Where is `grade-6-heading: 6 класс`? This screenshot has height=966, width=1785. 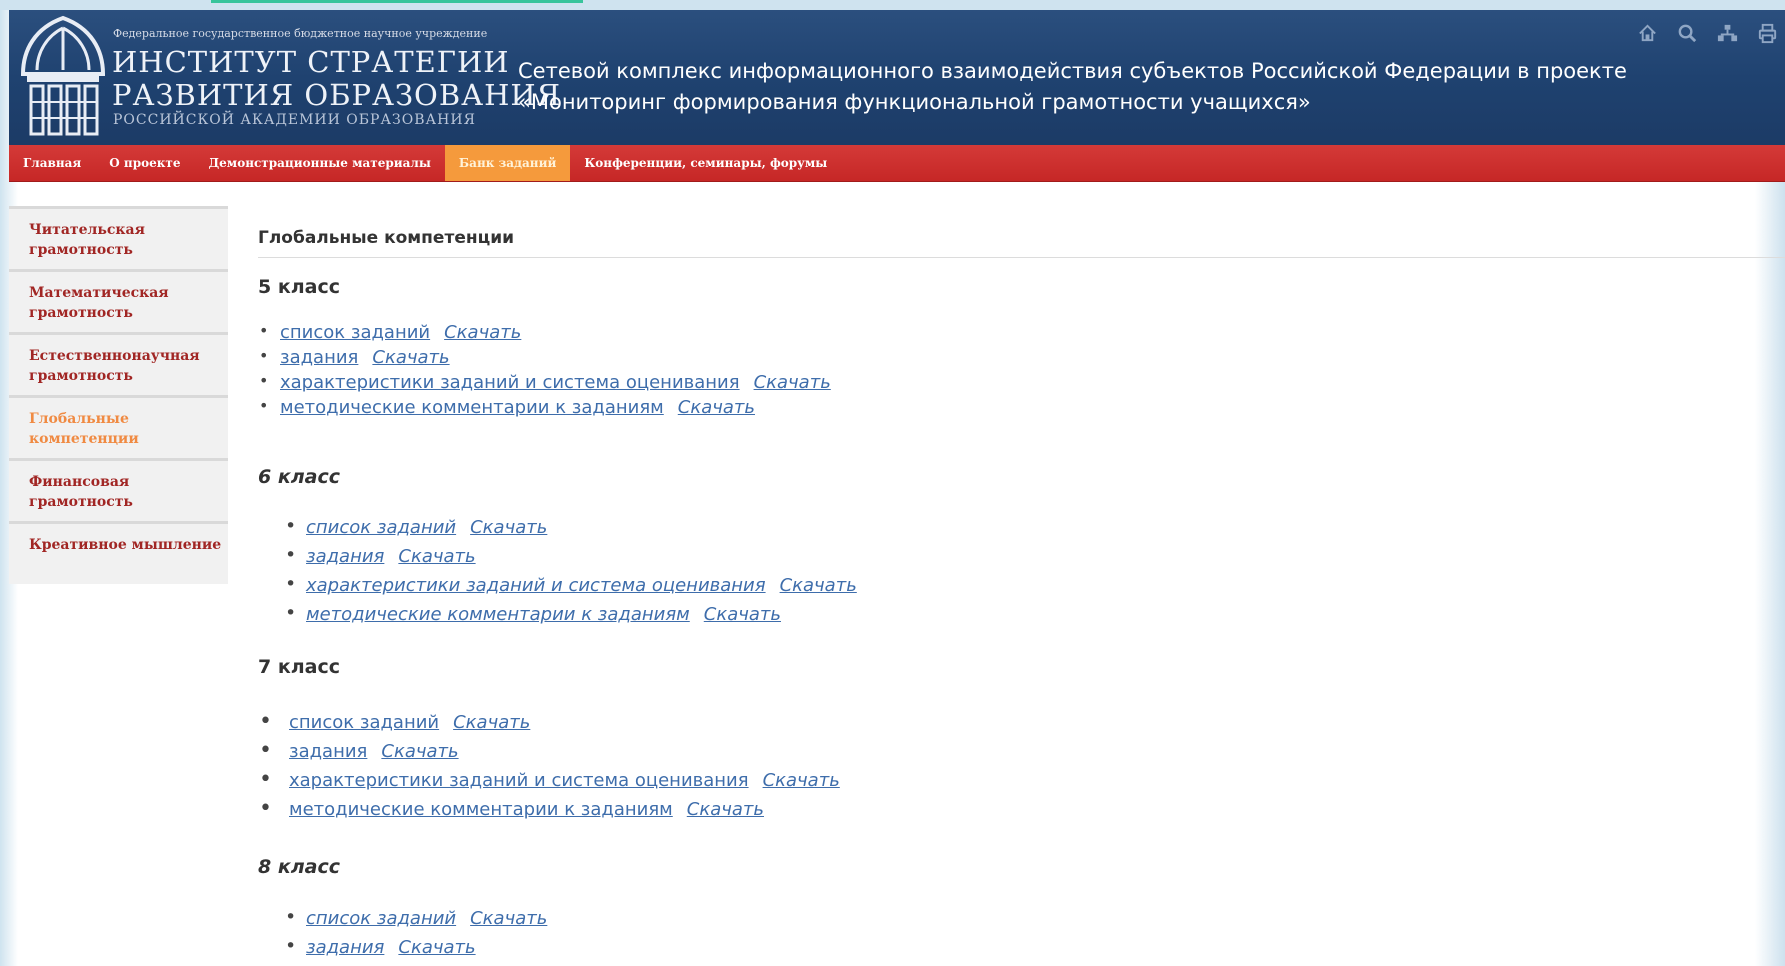 grade-6-heading: 6 класс is located at coordinates (299, 477).